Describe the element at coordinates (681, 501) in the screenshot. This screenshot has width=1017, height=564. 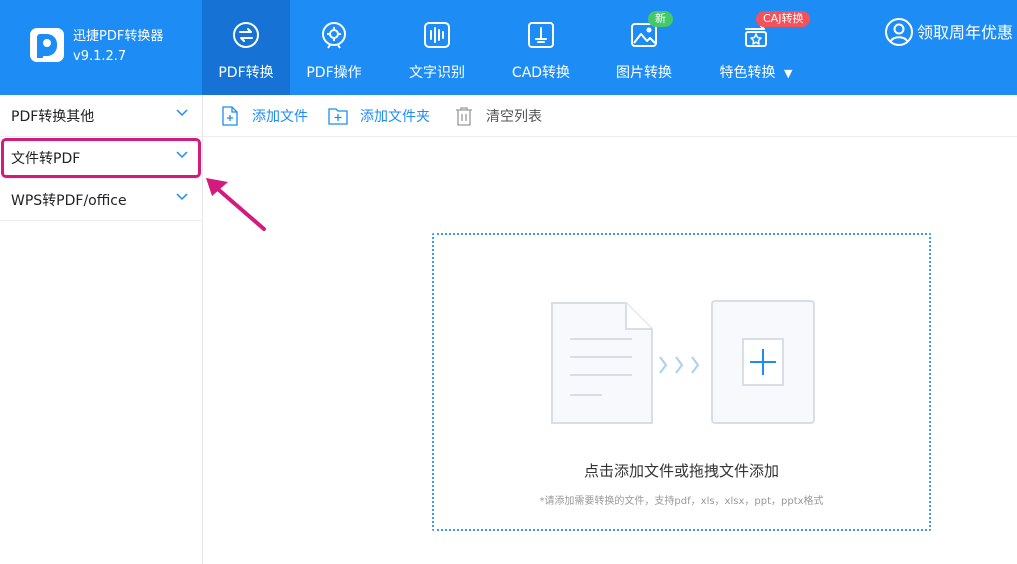
I see `drop-zone-hint: *请添加需要转换的文件，支持pdf，xls，xlsx，ppt，pptx格式` at that location.